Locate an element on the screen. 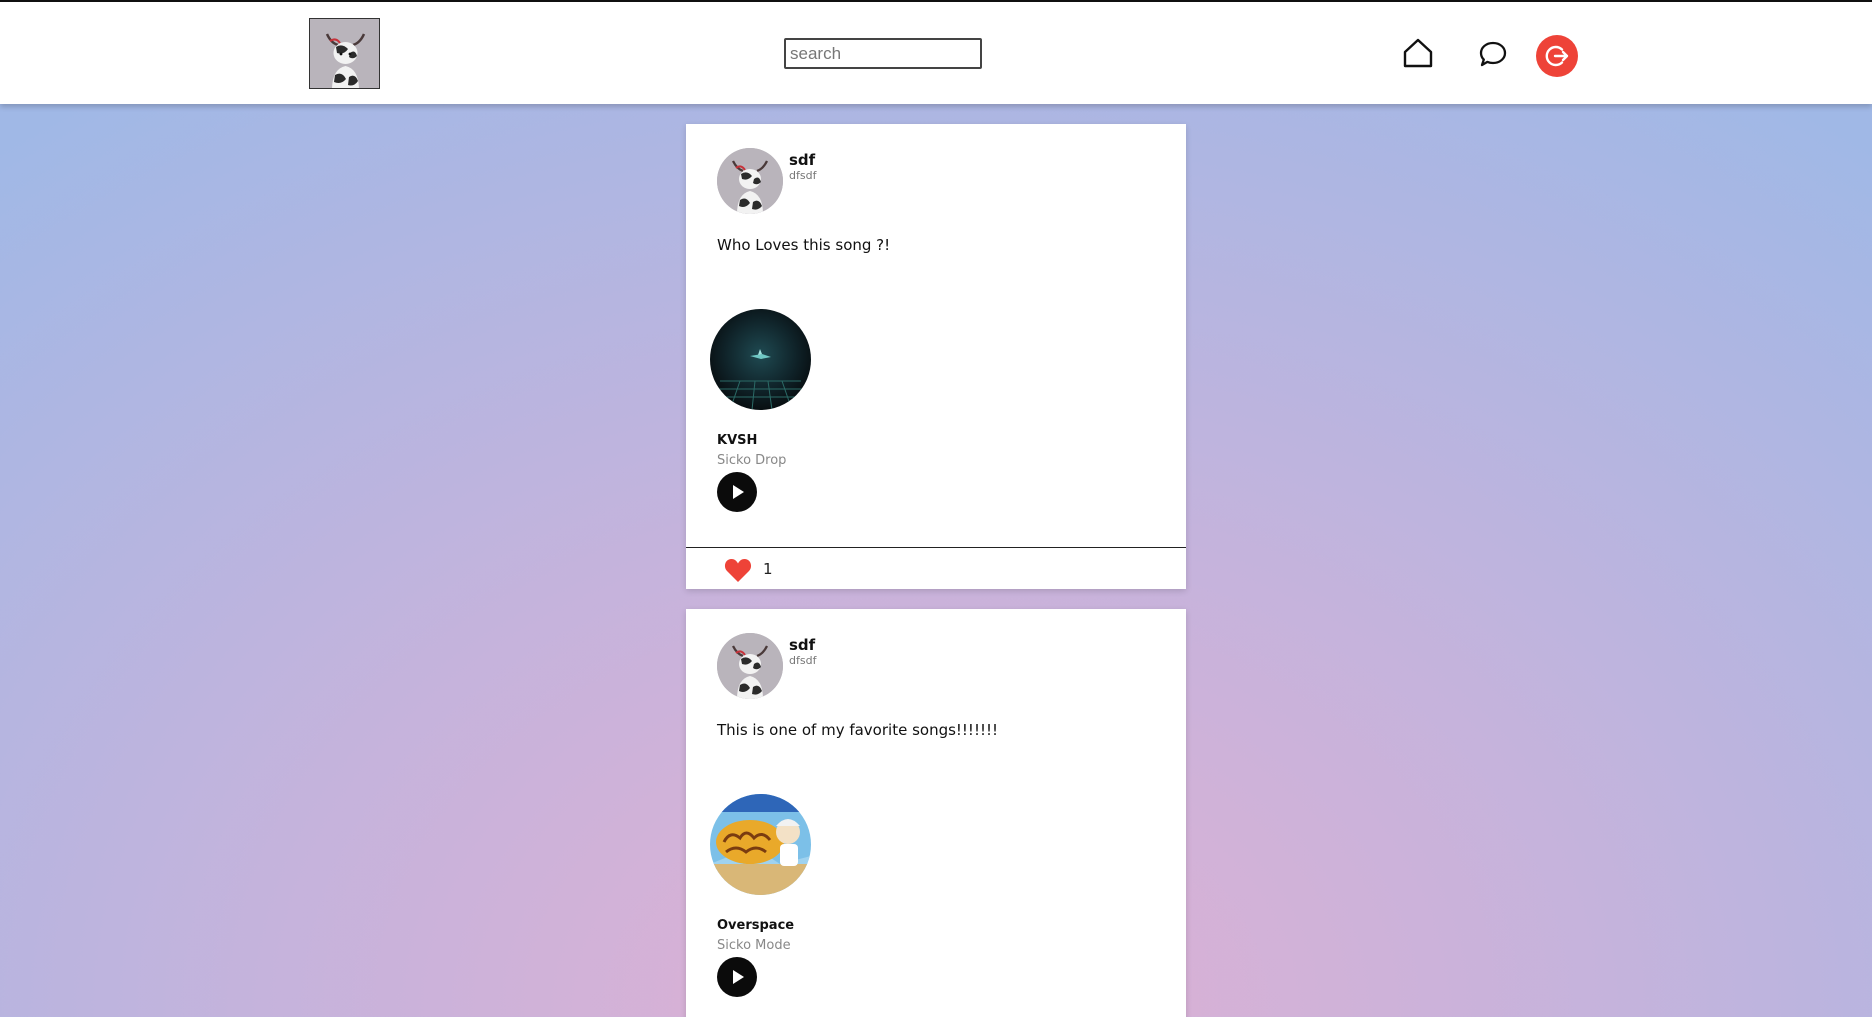 This screenshot has height=1017, width=1872. song-artist: Overspace is located at coordinates (756, 925).